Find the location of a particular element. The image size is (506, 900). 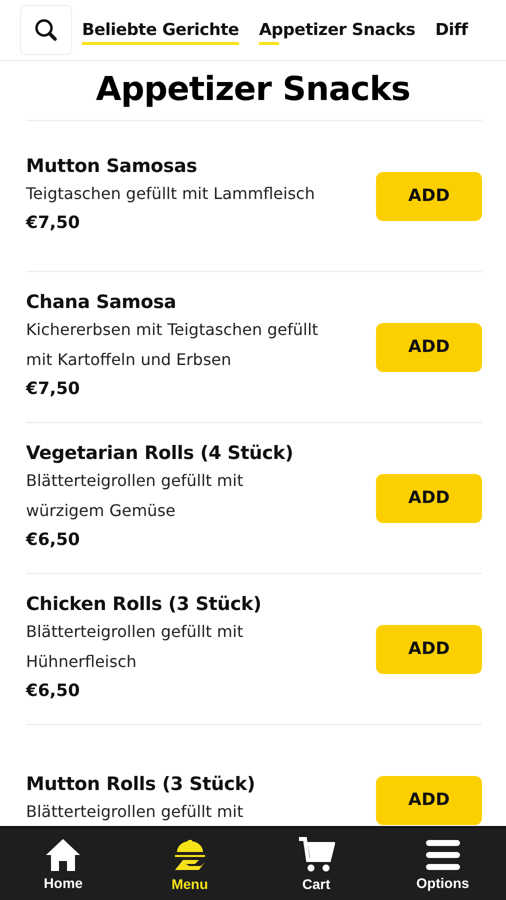

search-button is located at coordinates (46, 30).